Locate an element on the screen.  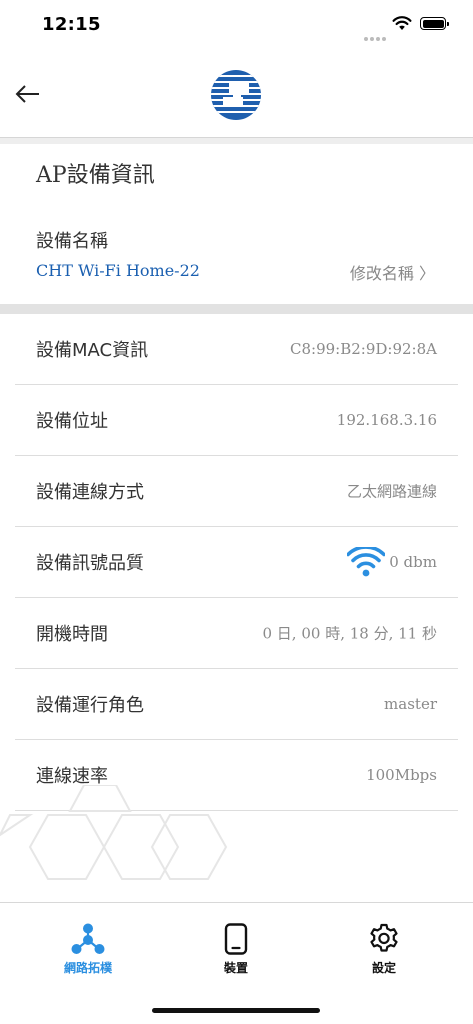
info-label: 設備位址 is located at coordinates (72, 421).